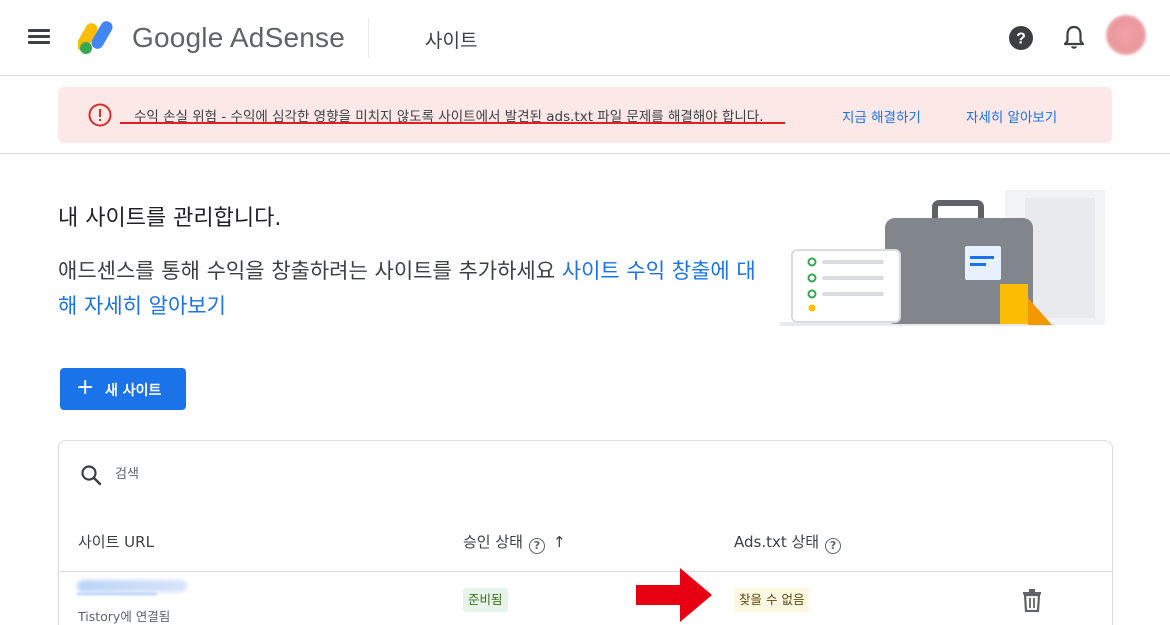 The image size is (1170, 625). What do you see at coordinates (585, 153) in the screenshot?
I see `section-divider` at bounding box center [585, 153].